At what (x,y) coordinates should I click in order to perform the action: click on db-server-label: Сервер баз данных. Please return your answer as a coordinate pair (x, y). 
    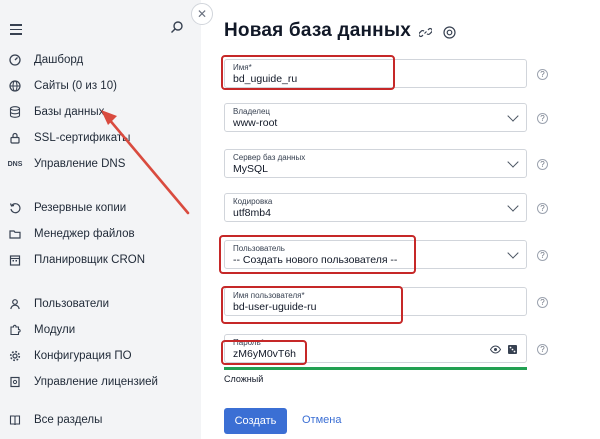
    Looking at the image, I should click on (269, 157).